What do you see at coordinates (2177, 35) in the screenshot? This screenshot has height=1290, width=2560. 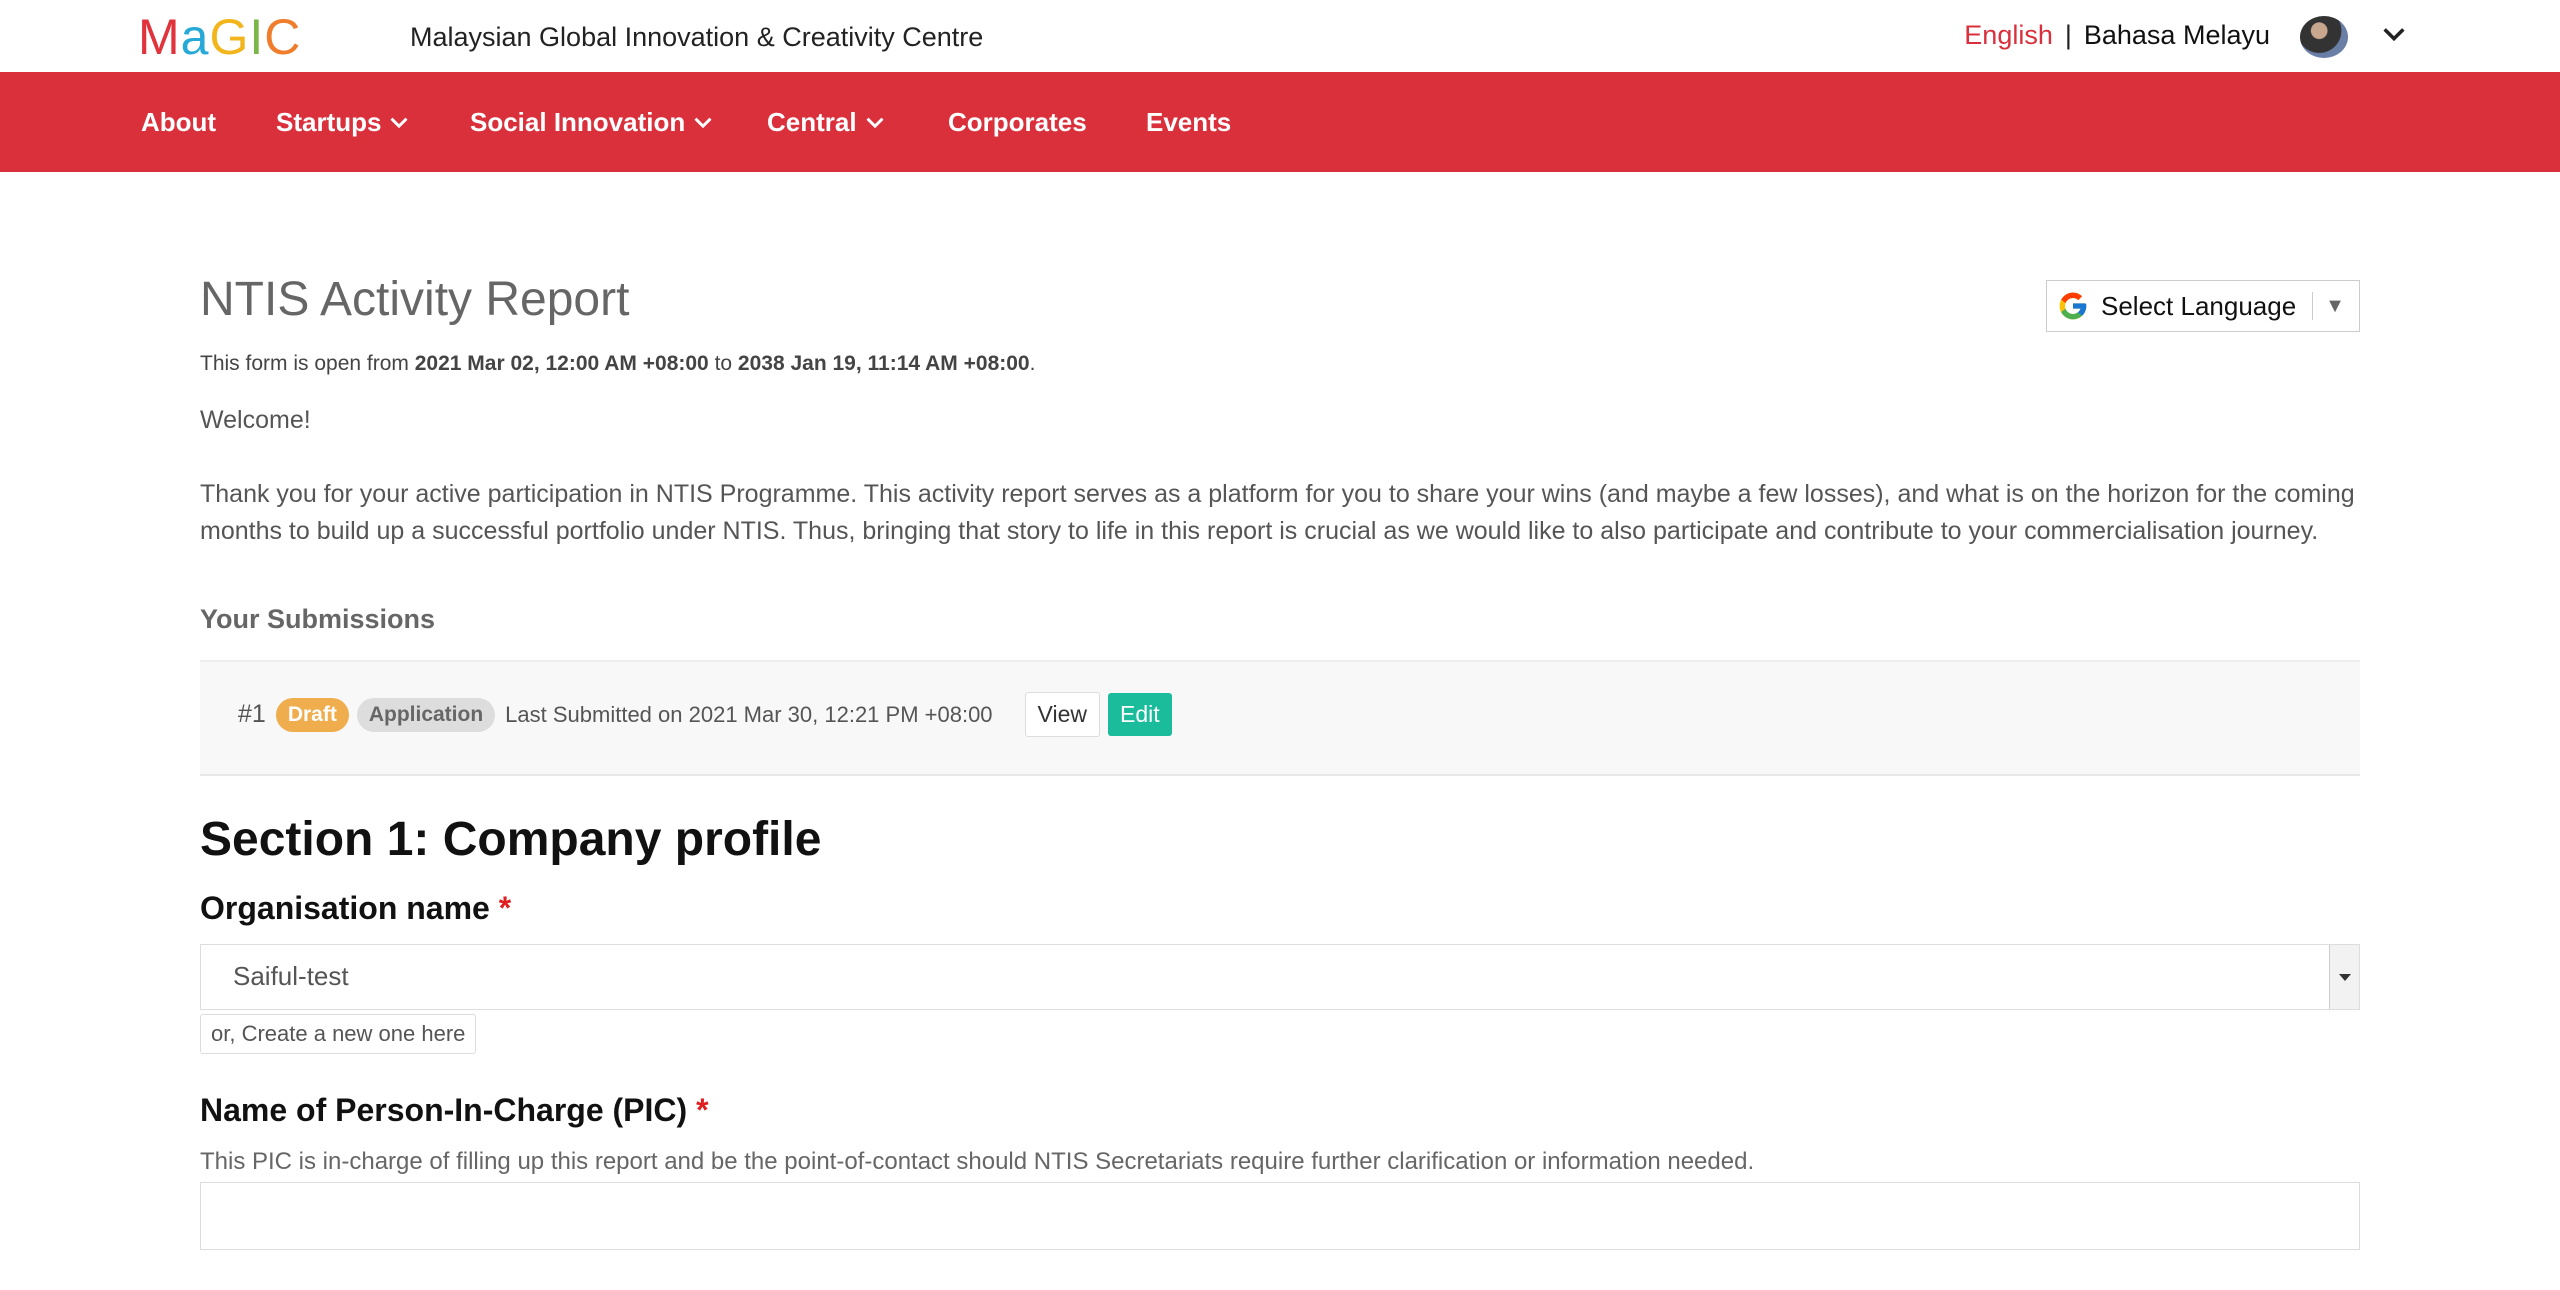 I see `lang-malay-link: Bahasa Melayu` at bounding box center [2177, 35].